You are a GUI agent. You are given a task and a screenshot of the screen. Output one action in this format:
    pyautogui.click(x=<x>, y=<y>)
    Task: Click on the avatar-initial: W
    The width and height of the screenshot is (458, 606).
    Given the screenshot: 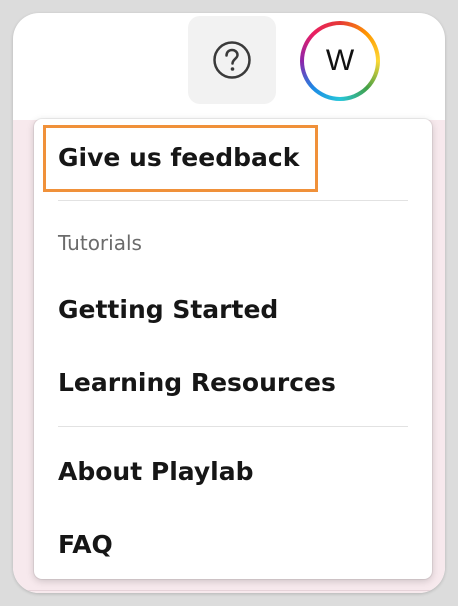 What is the action you would take?
    pyautogui.click(x=340, y=61)
    